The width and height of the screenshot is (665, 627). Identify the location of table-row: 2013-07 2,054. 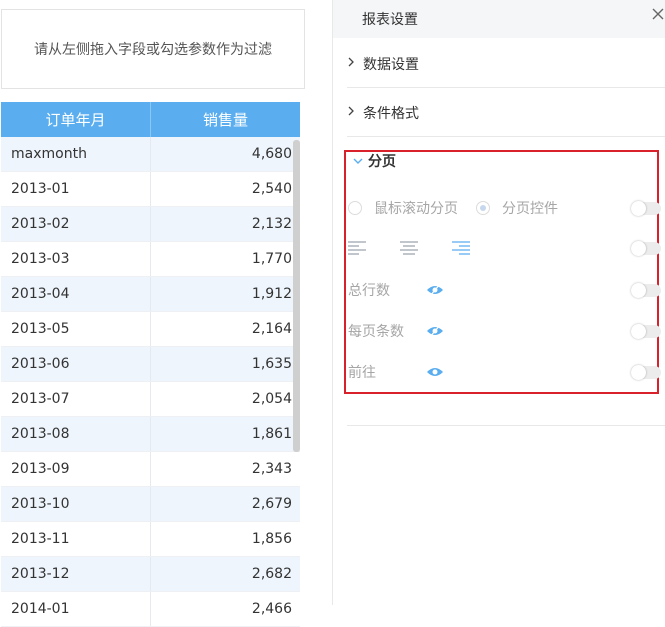
(150, 399).